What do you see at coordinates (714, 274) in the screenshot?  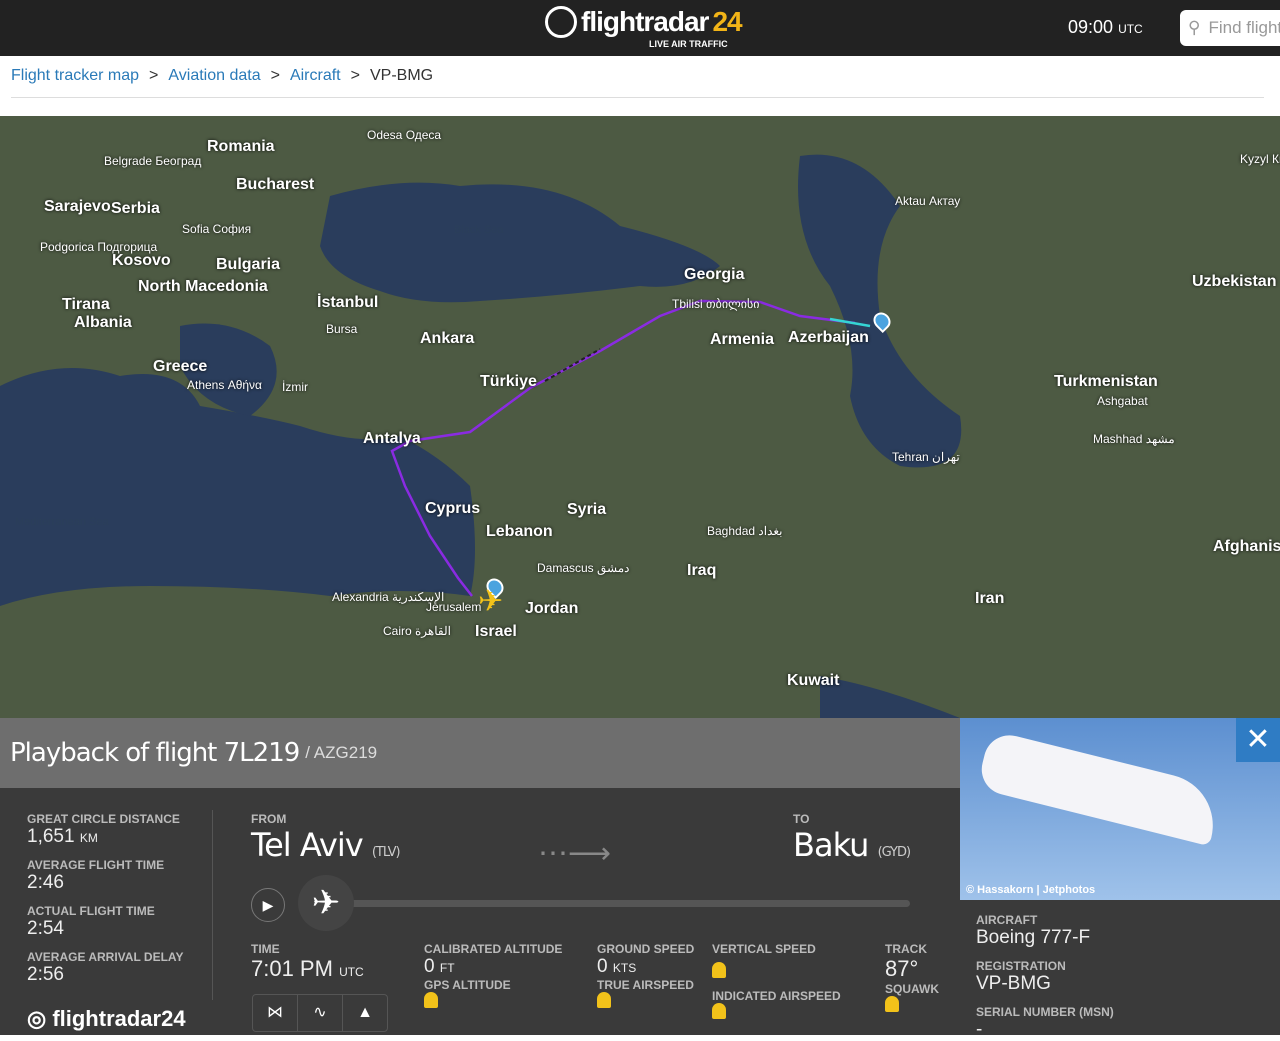 I see `map-label: Georgia` at bounding box center [714, 274].